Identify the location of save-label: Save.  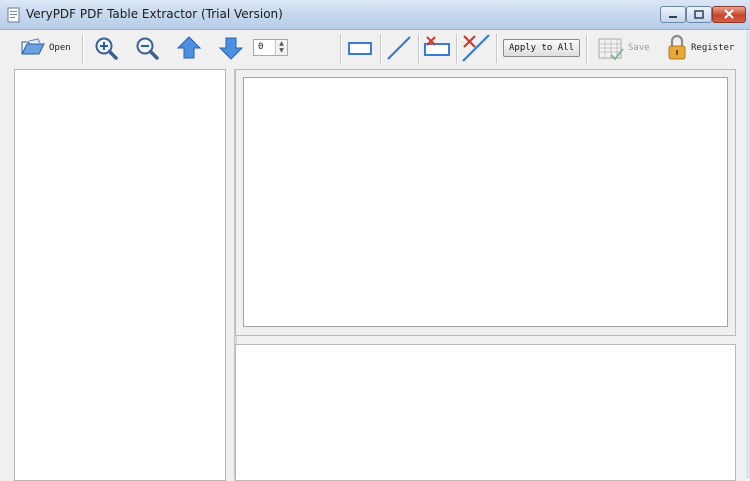
(639, 48).